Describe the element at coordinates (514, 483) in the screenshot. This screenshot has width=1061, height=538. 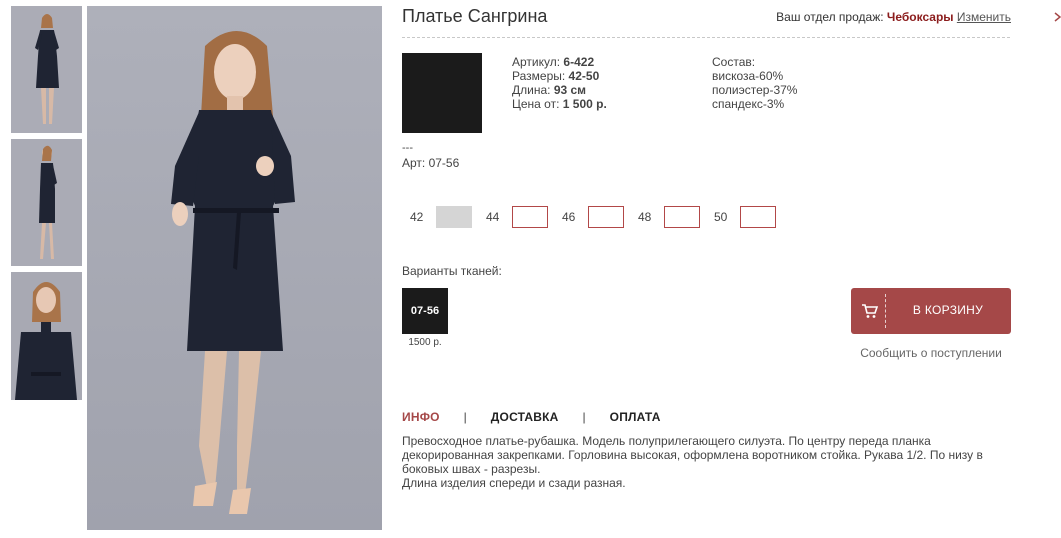
I see `description-paragraph: Длина изделия спереди и сзади разная.` at that location.